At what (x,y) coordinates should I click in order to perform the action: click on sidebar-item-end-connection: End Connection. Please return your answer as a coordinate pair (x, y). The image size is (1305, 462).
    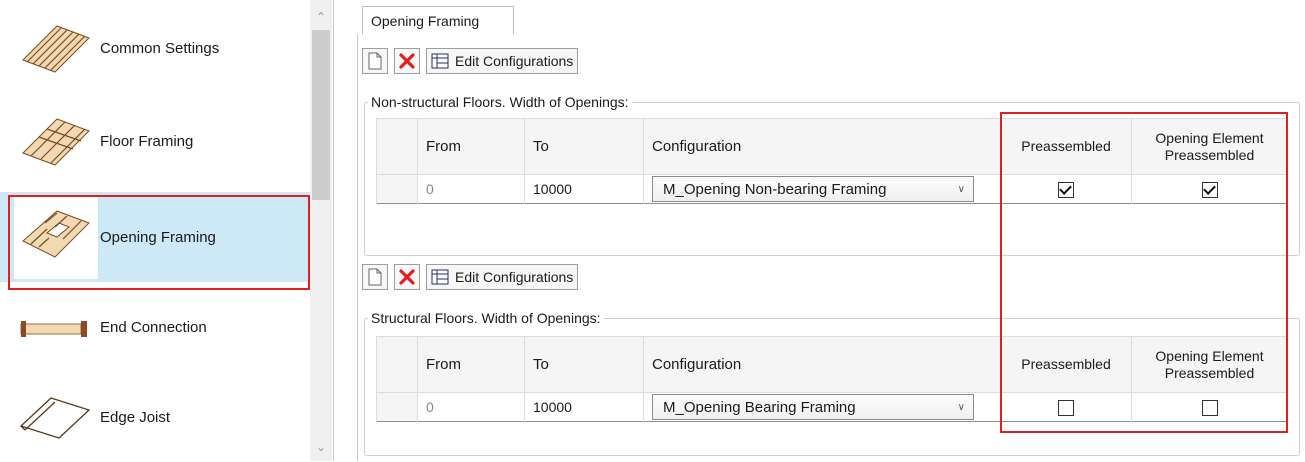
    Looking at the image, I should click on (155, 327).